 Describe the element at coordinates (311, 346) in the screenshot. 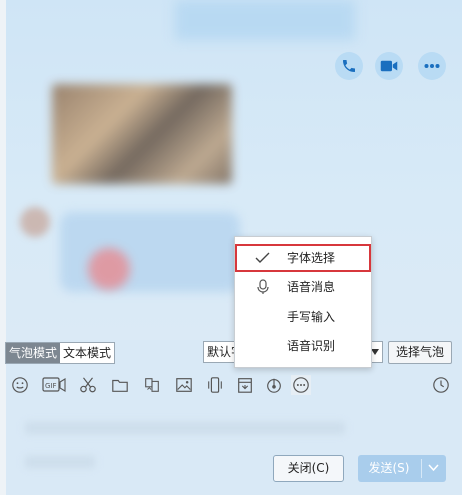

I see `menu-item-label: 语音识别` at that location.